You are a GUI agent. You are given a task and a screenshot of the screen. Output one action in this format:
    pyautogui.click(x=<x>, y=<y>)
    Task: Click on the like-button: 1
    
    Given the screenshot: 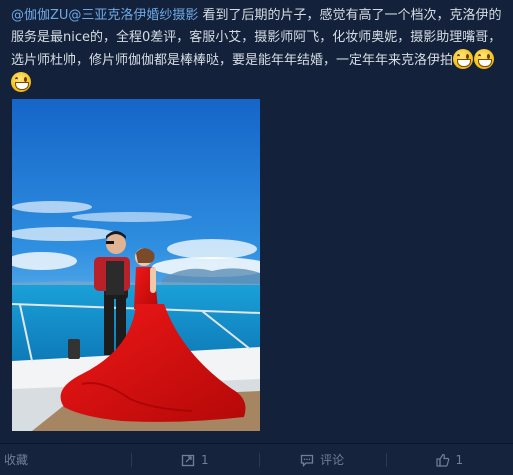 What is the action you would take?
    pyautogui.click(x=449, y=459)
    